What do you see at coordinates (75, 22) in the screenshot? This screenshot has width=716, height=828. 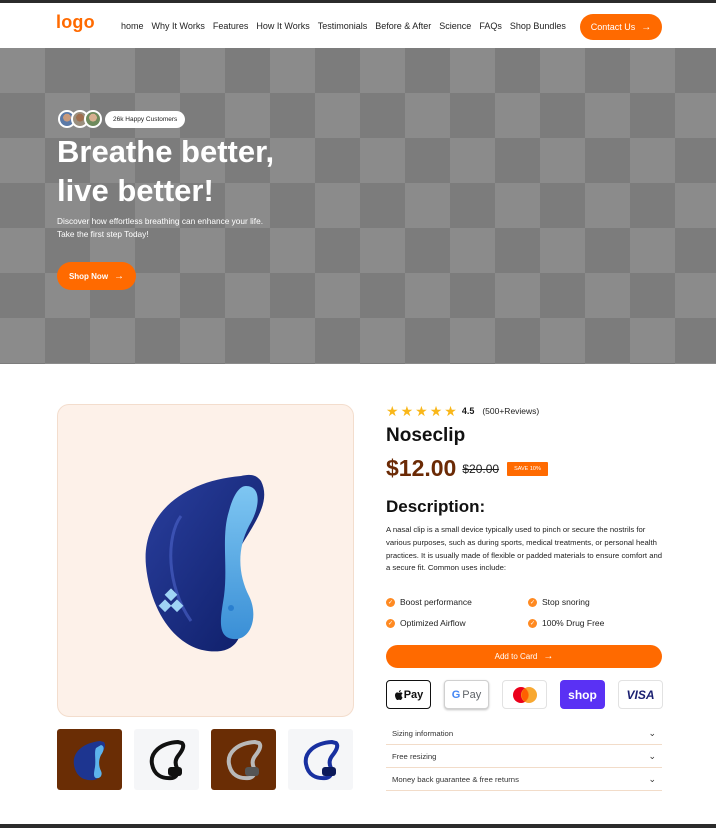 I see `logo: logo` at bounding box center [75, 22].